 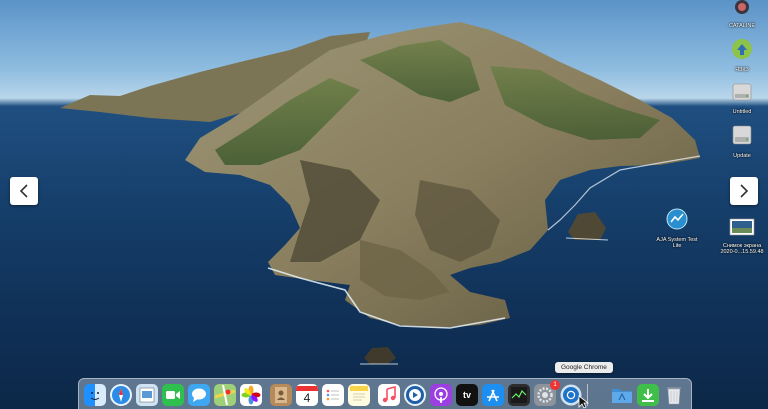 I want to click on podcasts-icon, so click(x=441, y=395).